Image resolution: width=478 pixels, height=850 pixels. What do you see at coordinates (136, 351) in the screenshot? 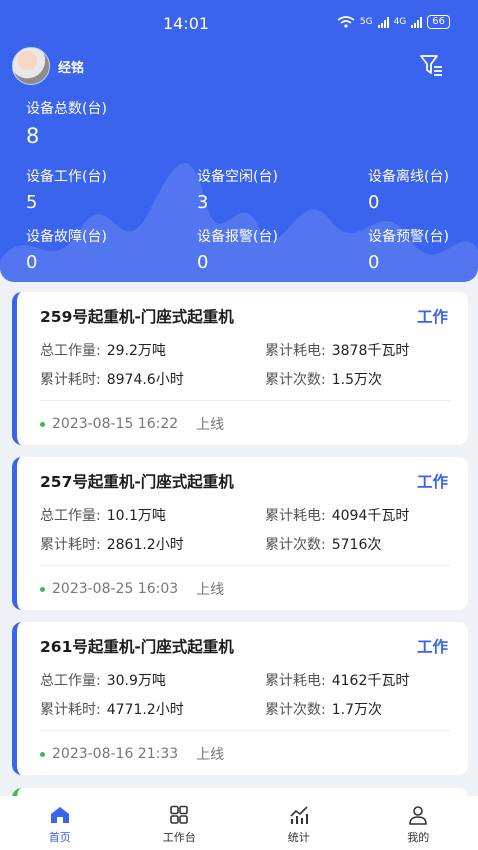
I see `field-value: 29.2万吨` at bounding box center [136, 351].